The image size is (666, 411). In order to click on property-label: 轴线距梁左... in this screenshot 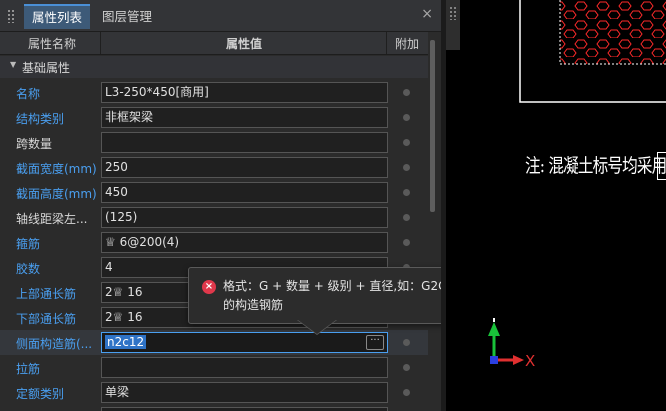, I will do `click(52, 219)`.